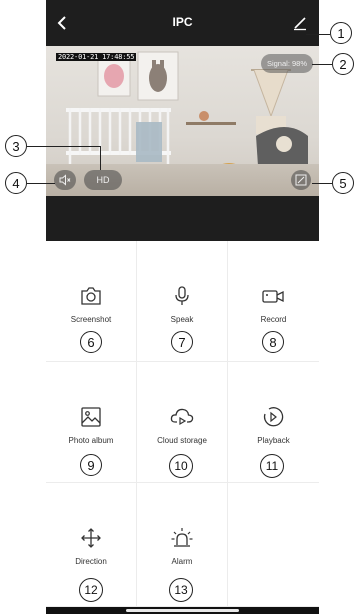 The height and width of the screenshot is (614, 357). Describe the element at coordinates (273, 319) in the screenshot. I see `record-label: Record` at that location.